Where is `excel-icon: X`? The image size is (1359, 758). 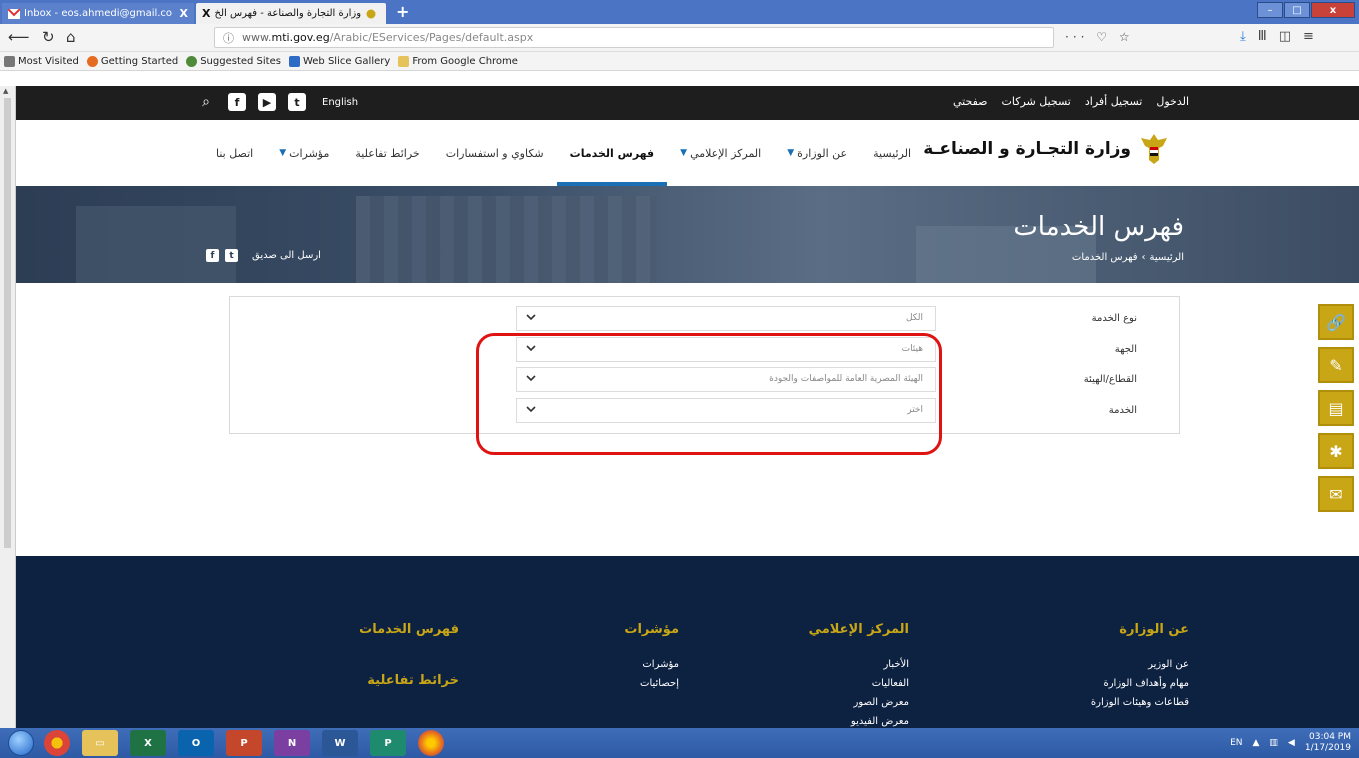
excel-icon: X is located at coordinates (148, 743).